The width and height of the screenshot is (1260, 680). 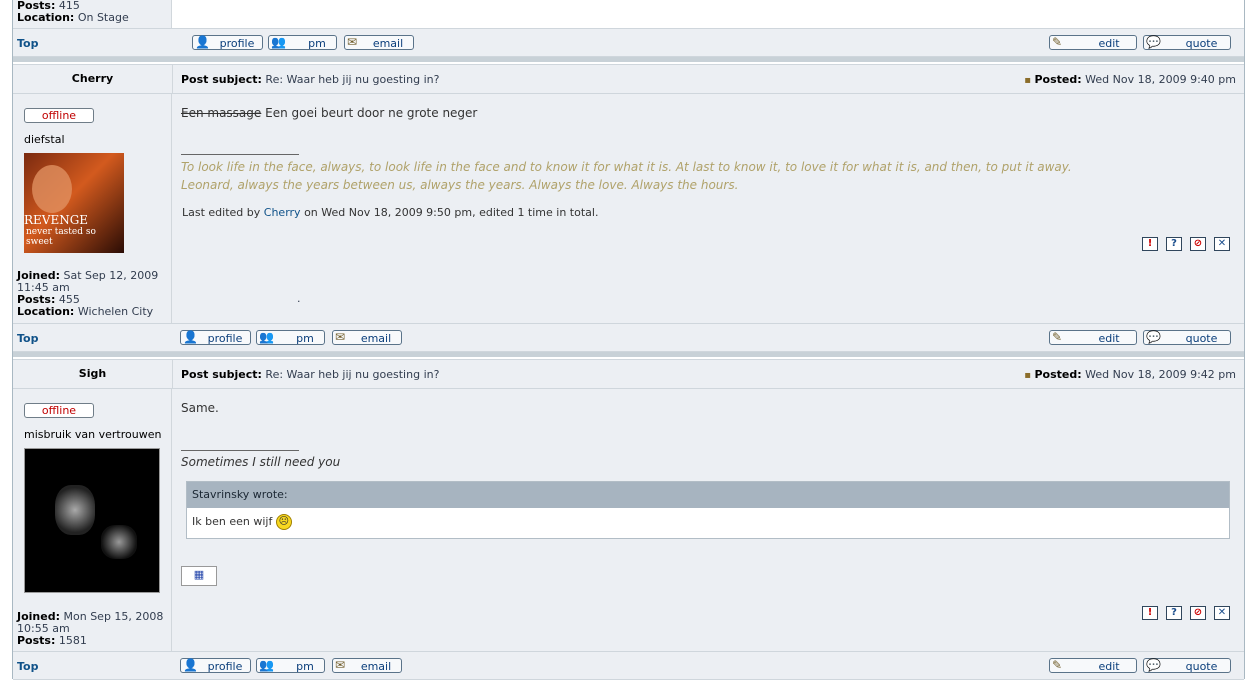 I want to click on post2-email-button: ✉ email, so click(x=367, y=665).